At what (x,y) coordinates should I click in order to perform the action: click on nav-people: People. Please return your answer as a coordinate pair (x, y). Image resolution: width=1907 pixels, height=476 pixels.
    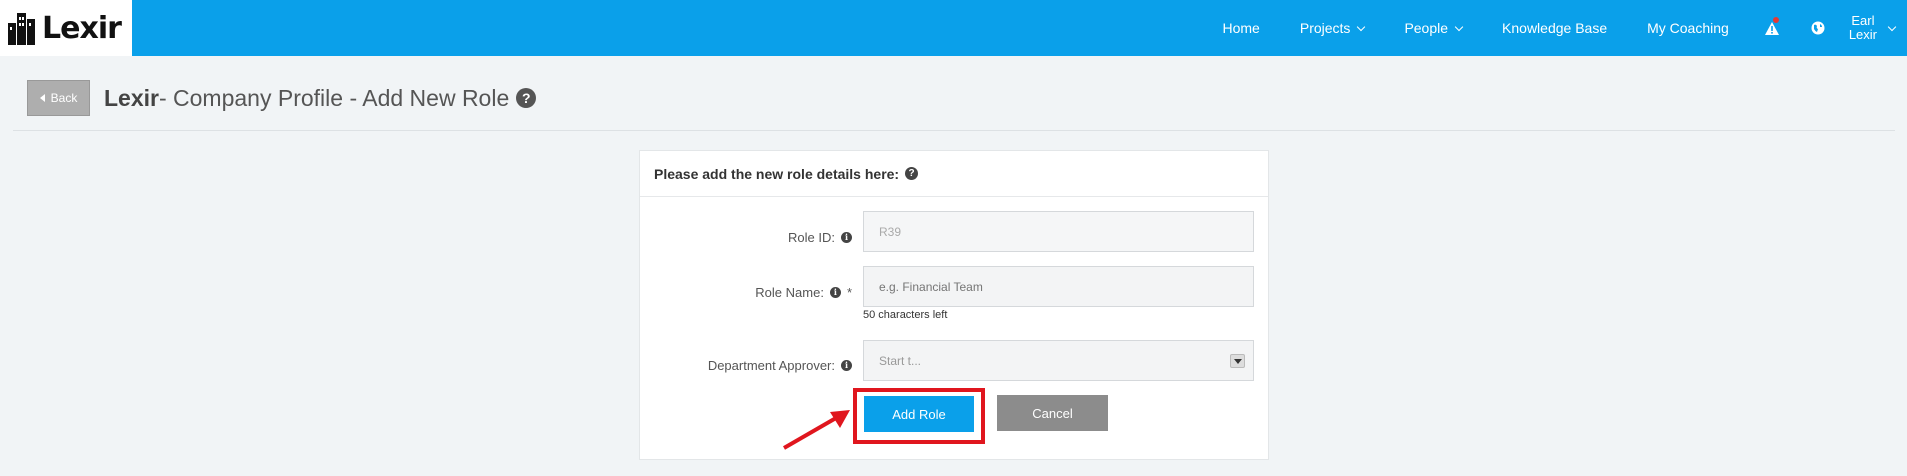
    Looking at the image, I should click on (1433, 28).